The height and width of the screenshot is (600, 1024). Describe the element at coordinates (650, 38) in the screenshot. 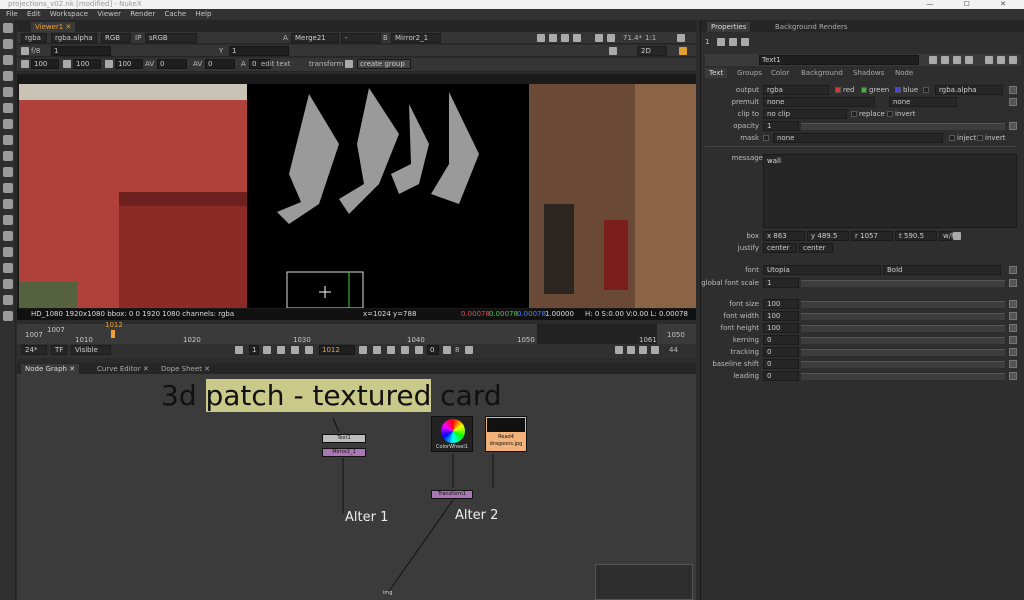

I see `ratio-value: 1:1` at that location.